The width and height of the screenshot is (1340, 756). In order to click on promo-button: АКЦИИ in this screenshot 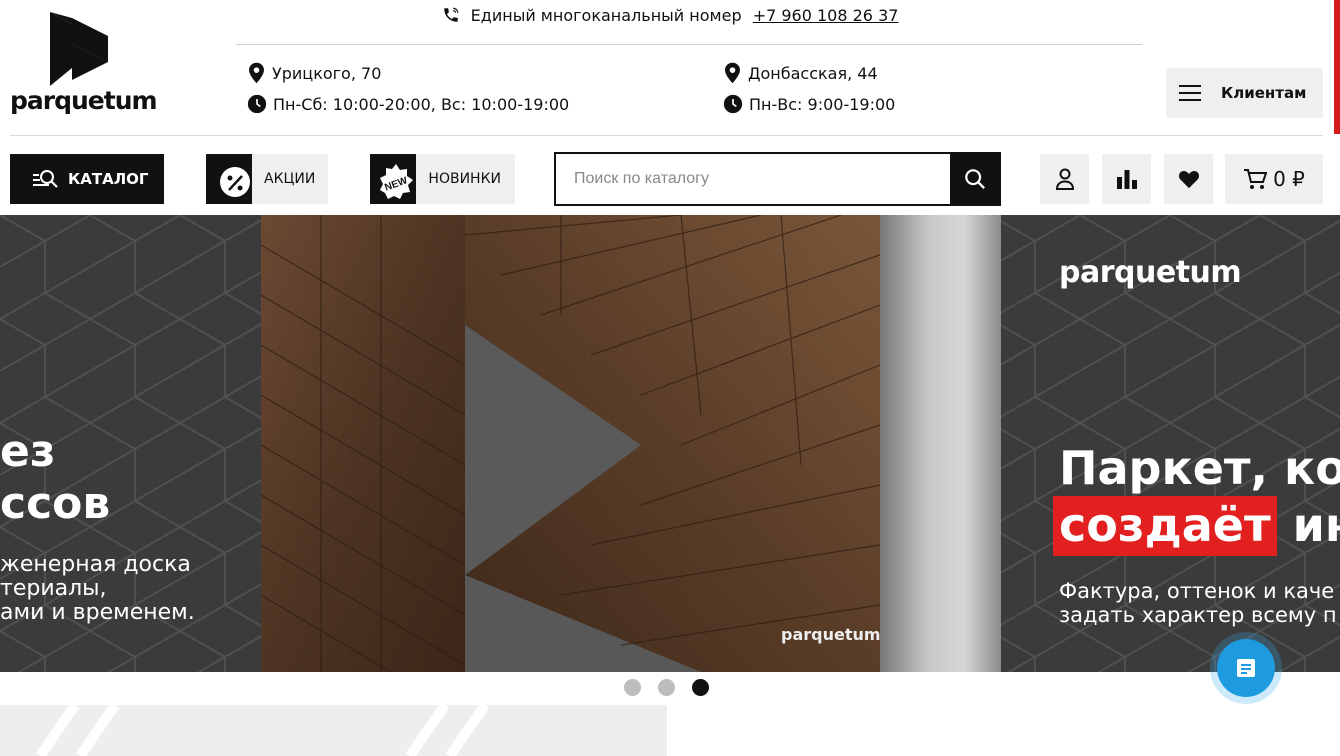, I will do `click(267, 179)`.